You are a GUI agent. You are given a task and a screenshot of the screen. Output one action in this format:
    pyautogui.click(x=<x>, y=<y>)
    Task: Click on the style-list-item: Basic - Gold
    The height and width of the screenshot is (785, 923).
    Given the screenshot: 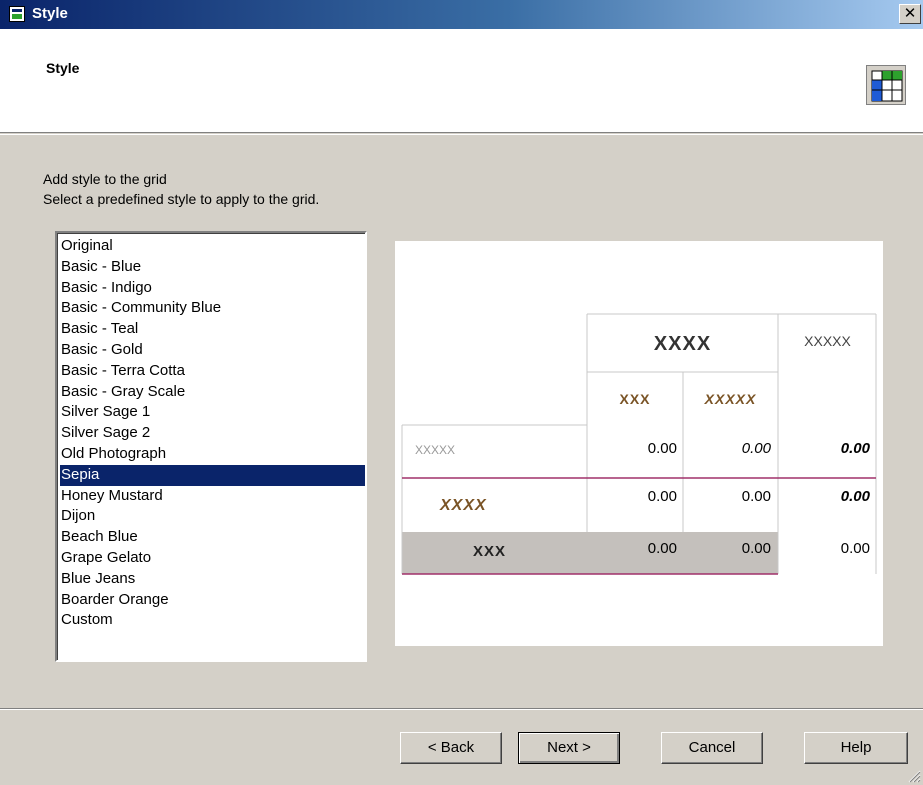 What is the action you would take?
    pyautogui.click(x=212, y=350)
    